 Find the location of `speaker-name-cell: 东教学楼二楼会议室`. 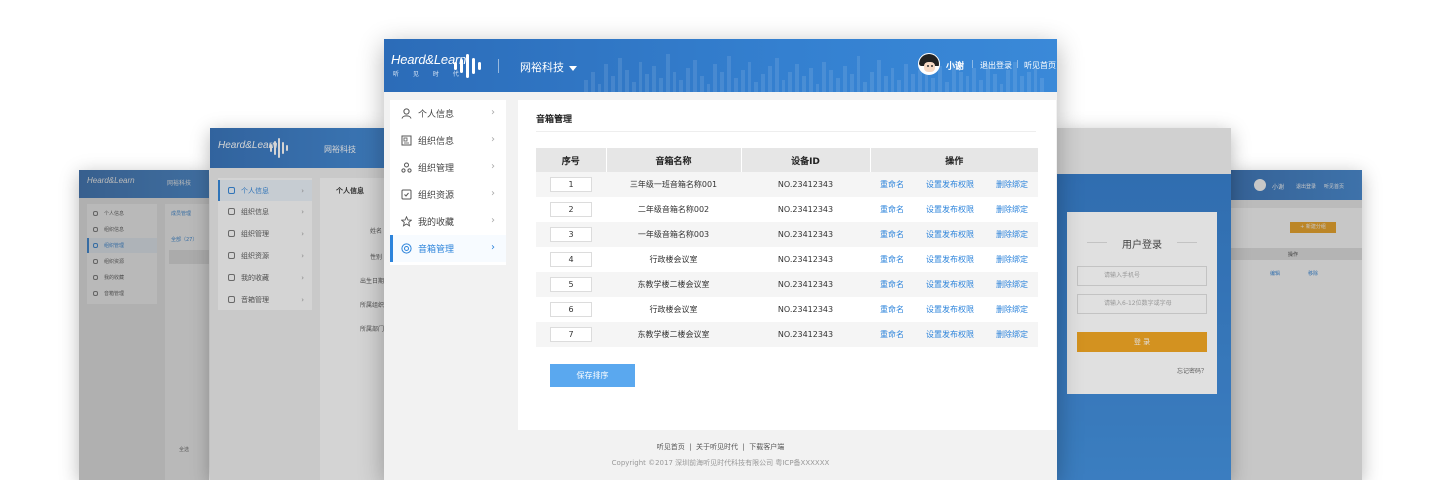

speaker-name-cell: 东教学楼二楼会议室 is located at coordinates (673, 284).